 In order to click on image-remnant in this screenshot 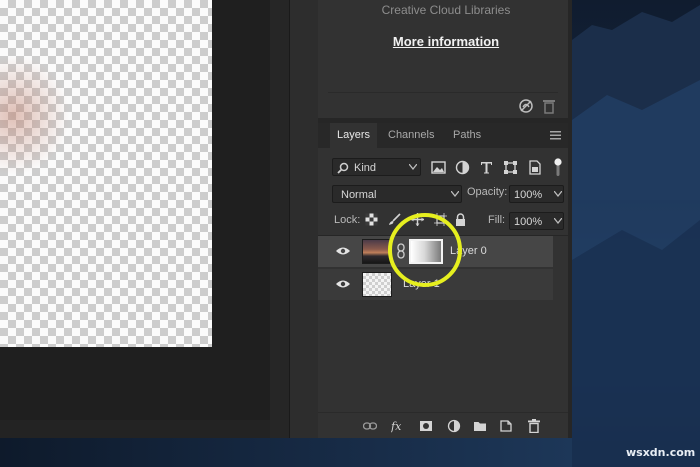, I will do `click(35, 115)`.